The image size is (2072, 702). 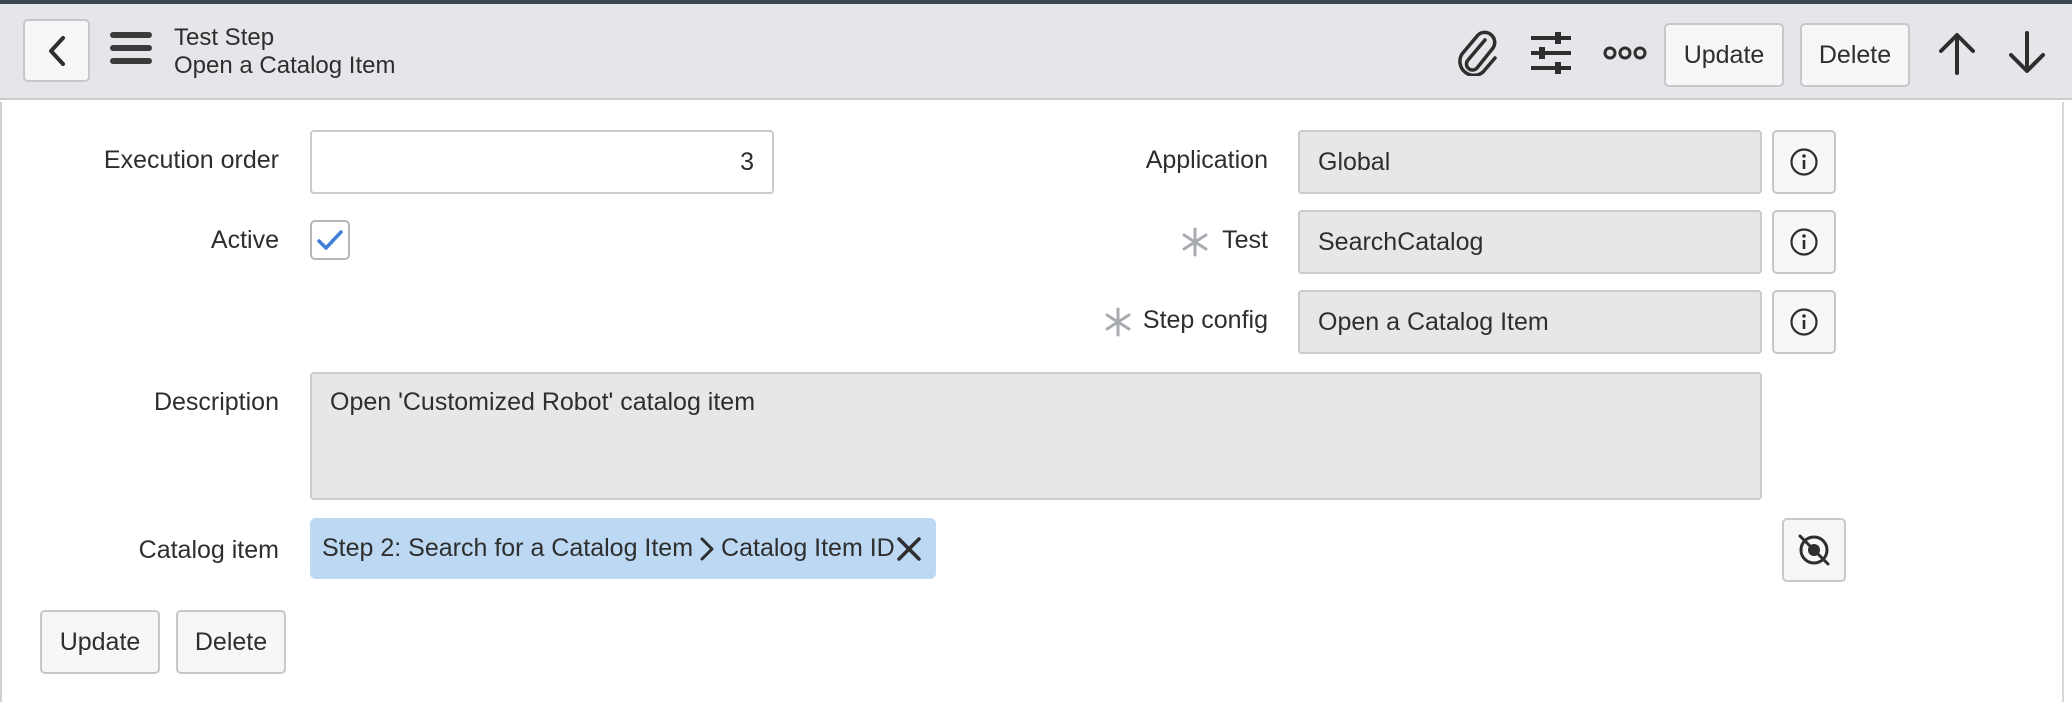 What do you see at coordinates (244, 240) in the screenshot?
I see `active-label: Active` at bounding box center [244, 240].